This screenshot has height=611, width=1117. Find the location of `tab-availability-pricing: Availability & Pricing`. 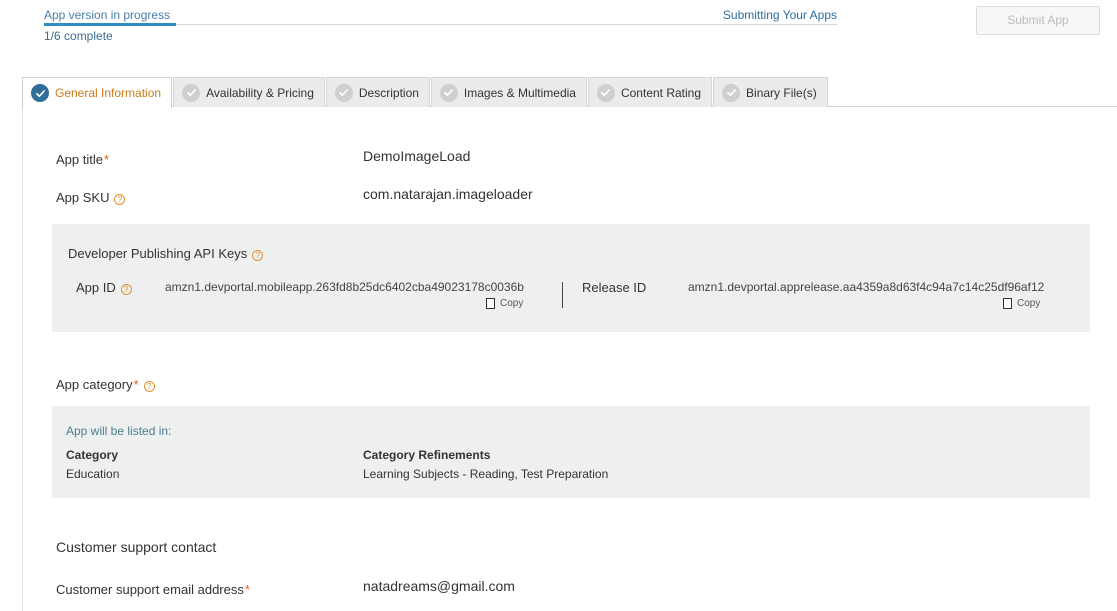

tab-availability-pricing: Availability & Pricing is located at coordinates (249, 92).